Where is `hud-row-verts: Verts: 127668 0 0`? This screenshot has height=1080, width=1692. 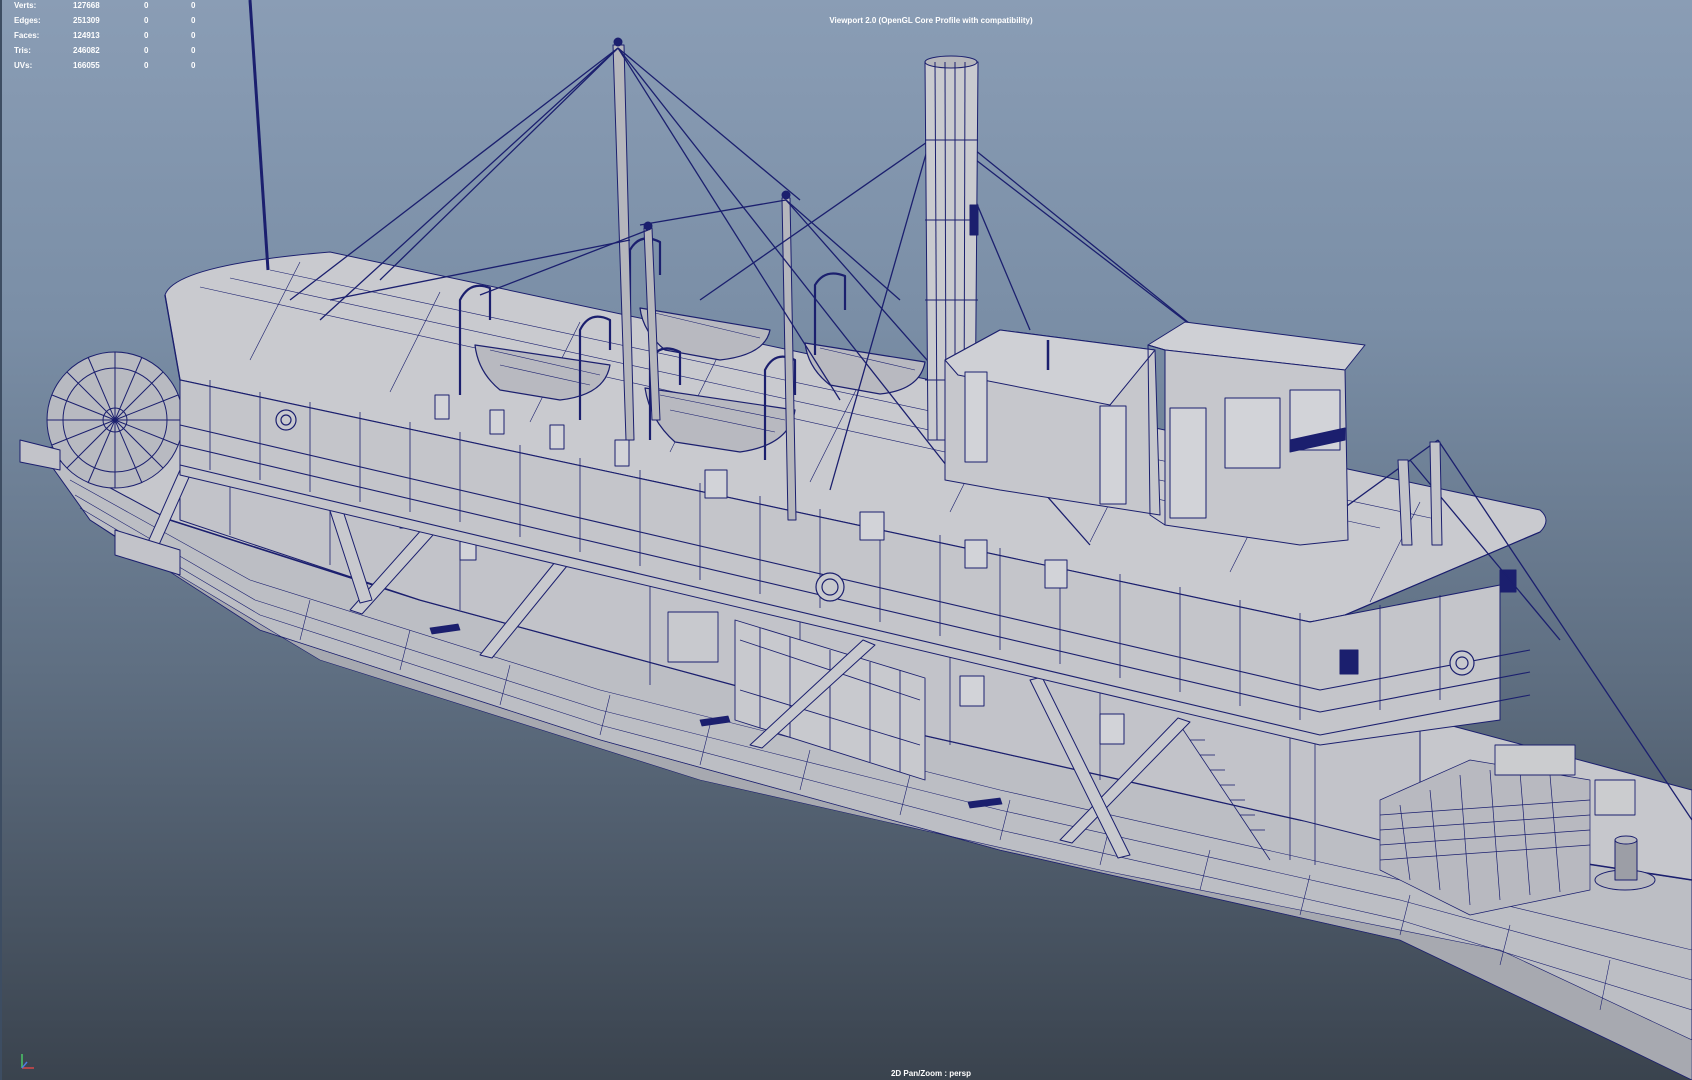
hud-row-verts: Verts: 127668 0 0 is located at coordinates (100, 7).